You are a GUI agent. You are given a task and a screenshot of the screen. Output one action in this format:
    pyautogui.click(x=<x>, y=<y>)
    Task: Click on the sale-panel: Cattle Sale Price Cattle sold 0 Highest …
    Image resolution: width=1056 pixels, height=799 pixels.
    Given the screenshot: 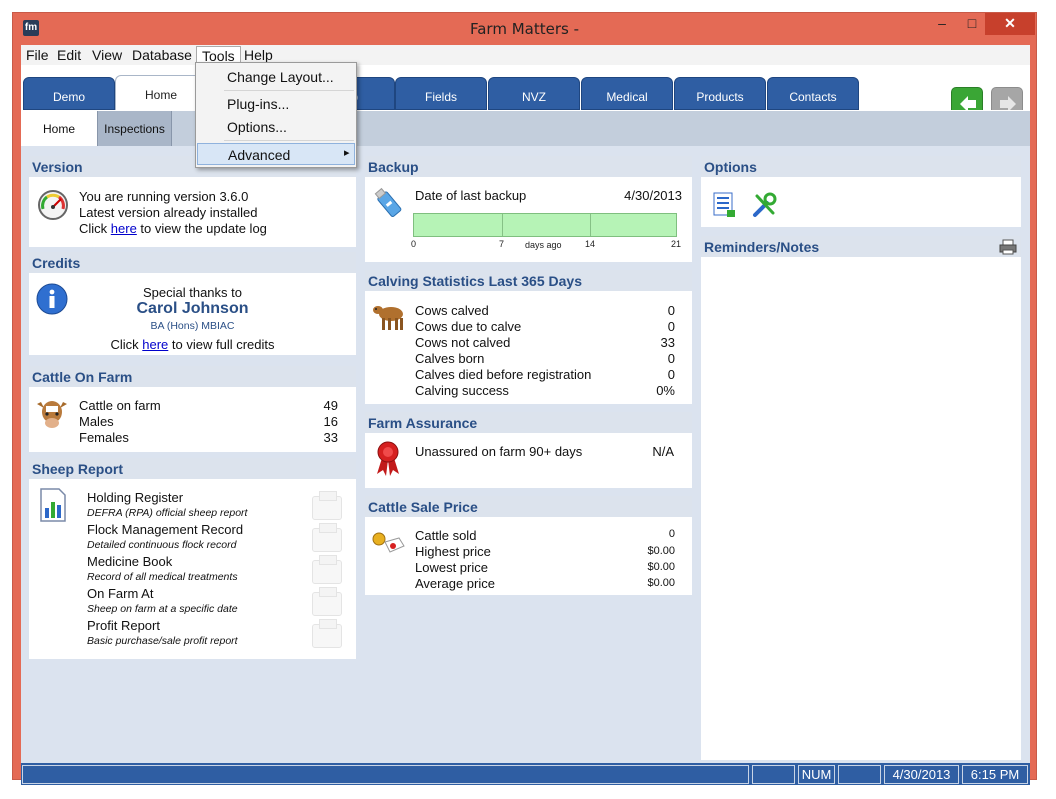 What is the action you would take?
    pyautogui.click(x=528, y=545)
    